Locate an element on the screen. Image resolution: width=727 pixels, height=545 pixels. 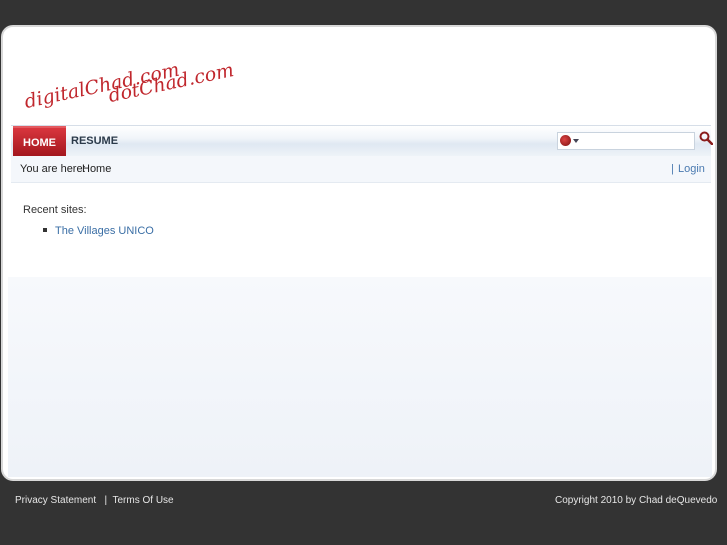
privacy-link: Privacy Statement is located at coordinates (55, 500).